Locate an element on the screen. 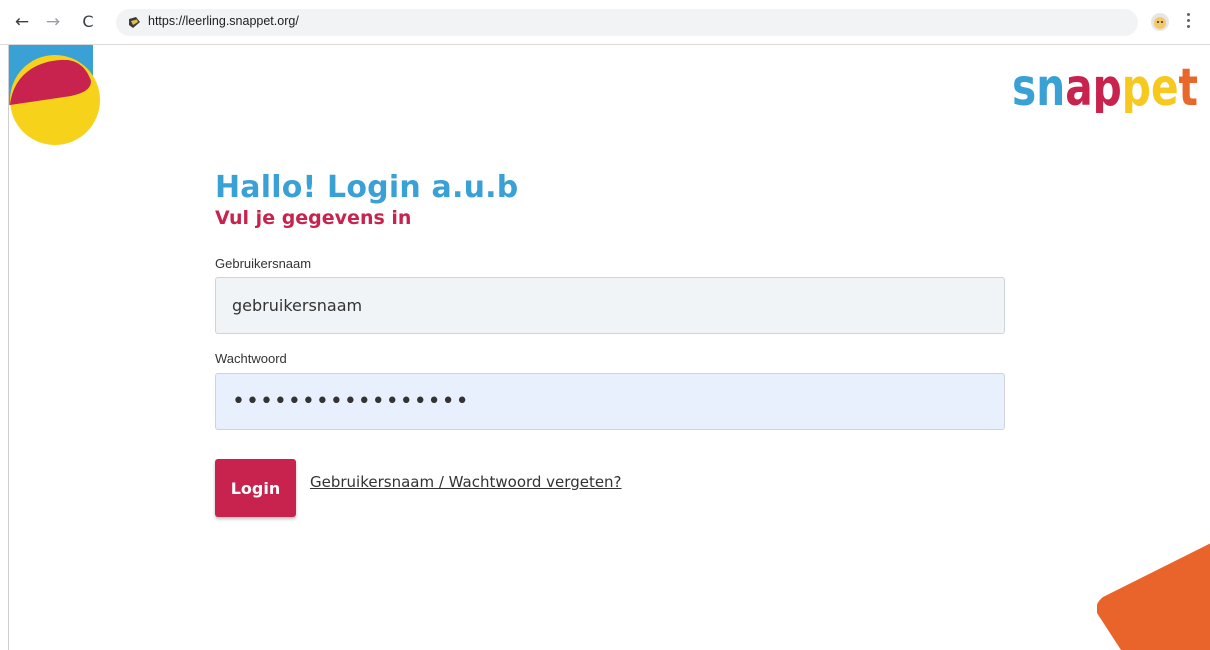 The width and height of the screenshot is (1210, 650). reload-icon: C is located at coordinates (88, 21).